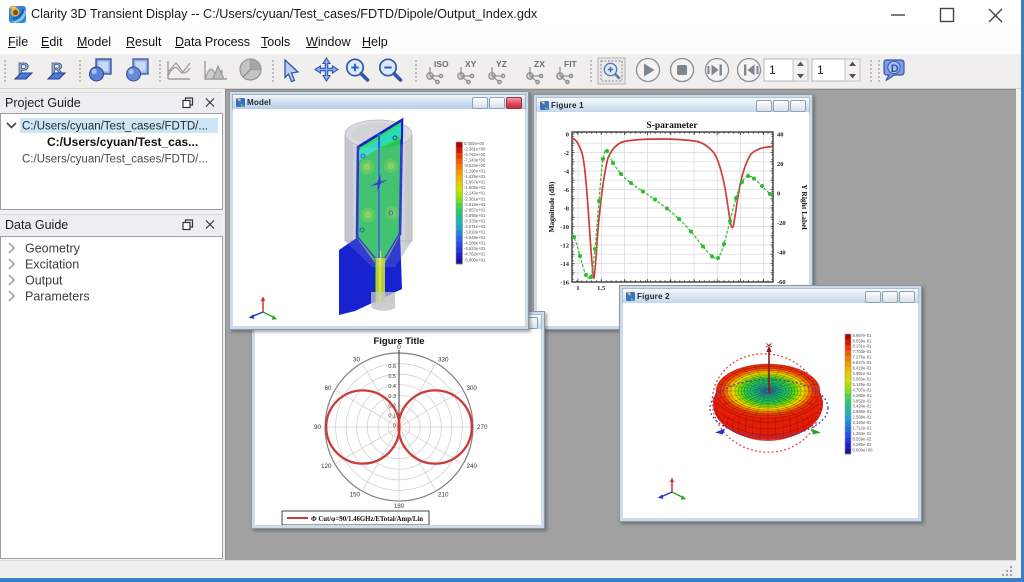 The image size is (1024, 582). What do you see at coordinates (863, 444) in the screenshot?
I see `svg-text: 4.280e-02` at bounding box center [863, 444].